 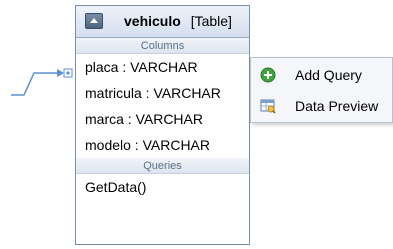 I want to click on add-icon, so click(x=268, y=75).